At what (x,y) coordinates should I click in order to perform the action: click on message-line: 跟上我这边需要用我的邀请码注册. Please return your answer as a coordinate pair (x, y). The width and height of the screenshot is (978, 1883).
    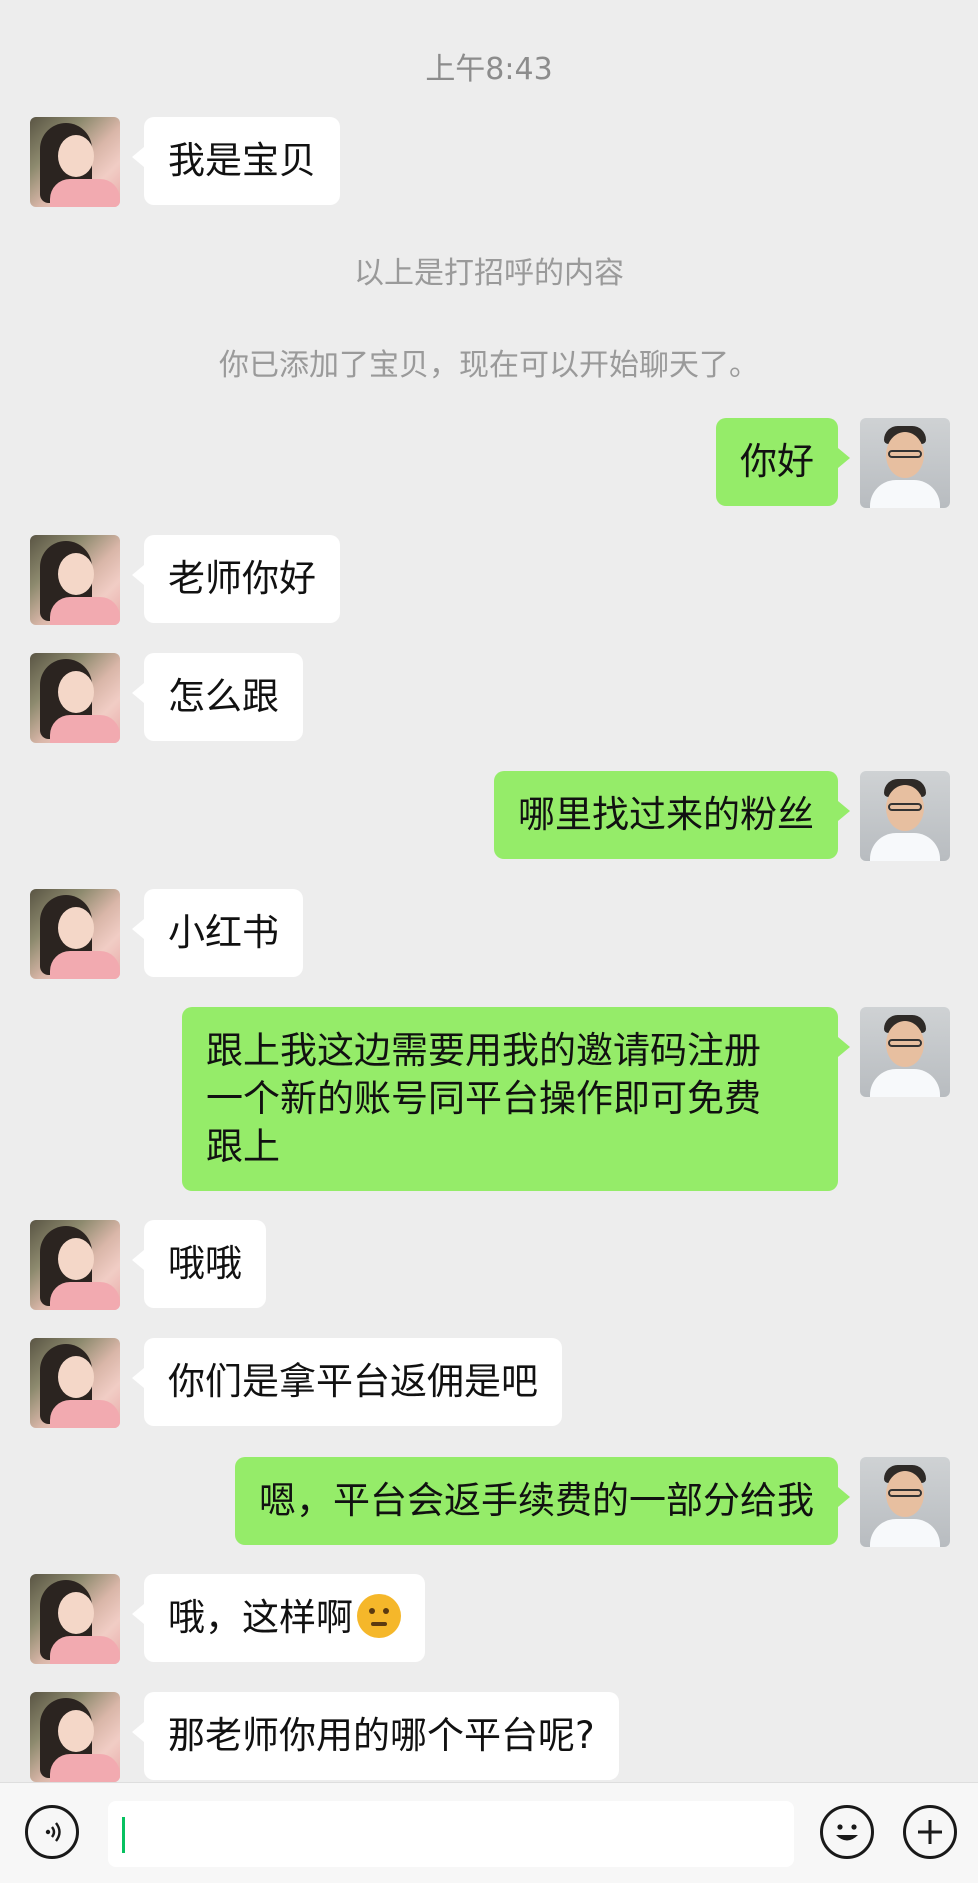
    Looking at the image, I should click on (483, 1050).